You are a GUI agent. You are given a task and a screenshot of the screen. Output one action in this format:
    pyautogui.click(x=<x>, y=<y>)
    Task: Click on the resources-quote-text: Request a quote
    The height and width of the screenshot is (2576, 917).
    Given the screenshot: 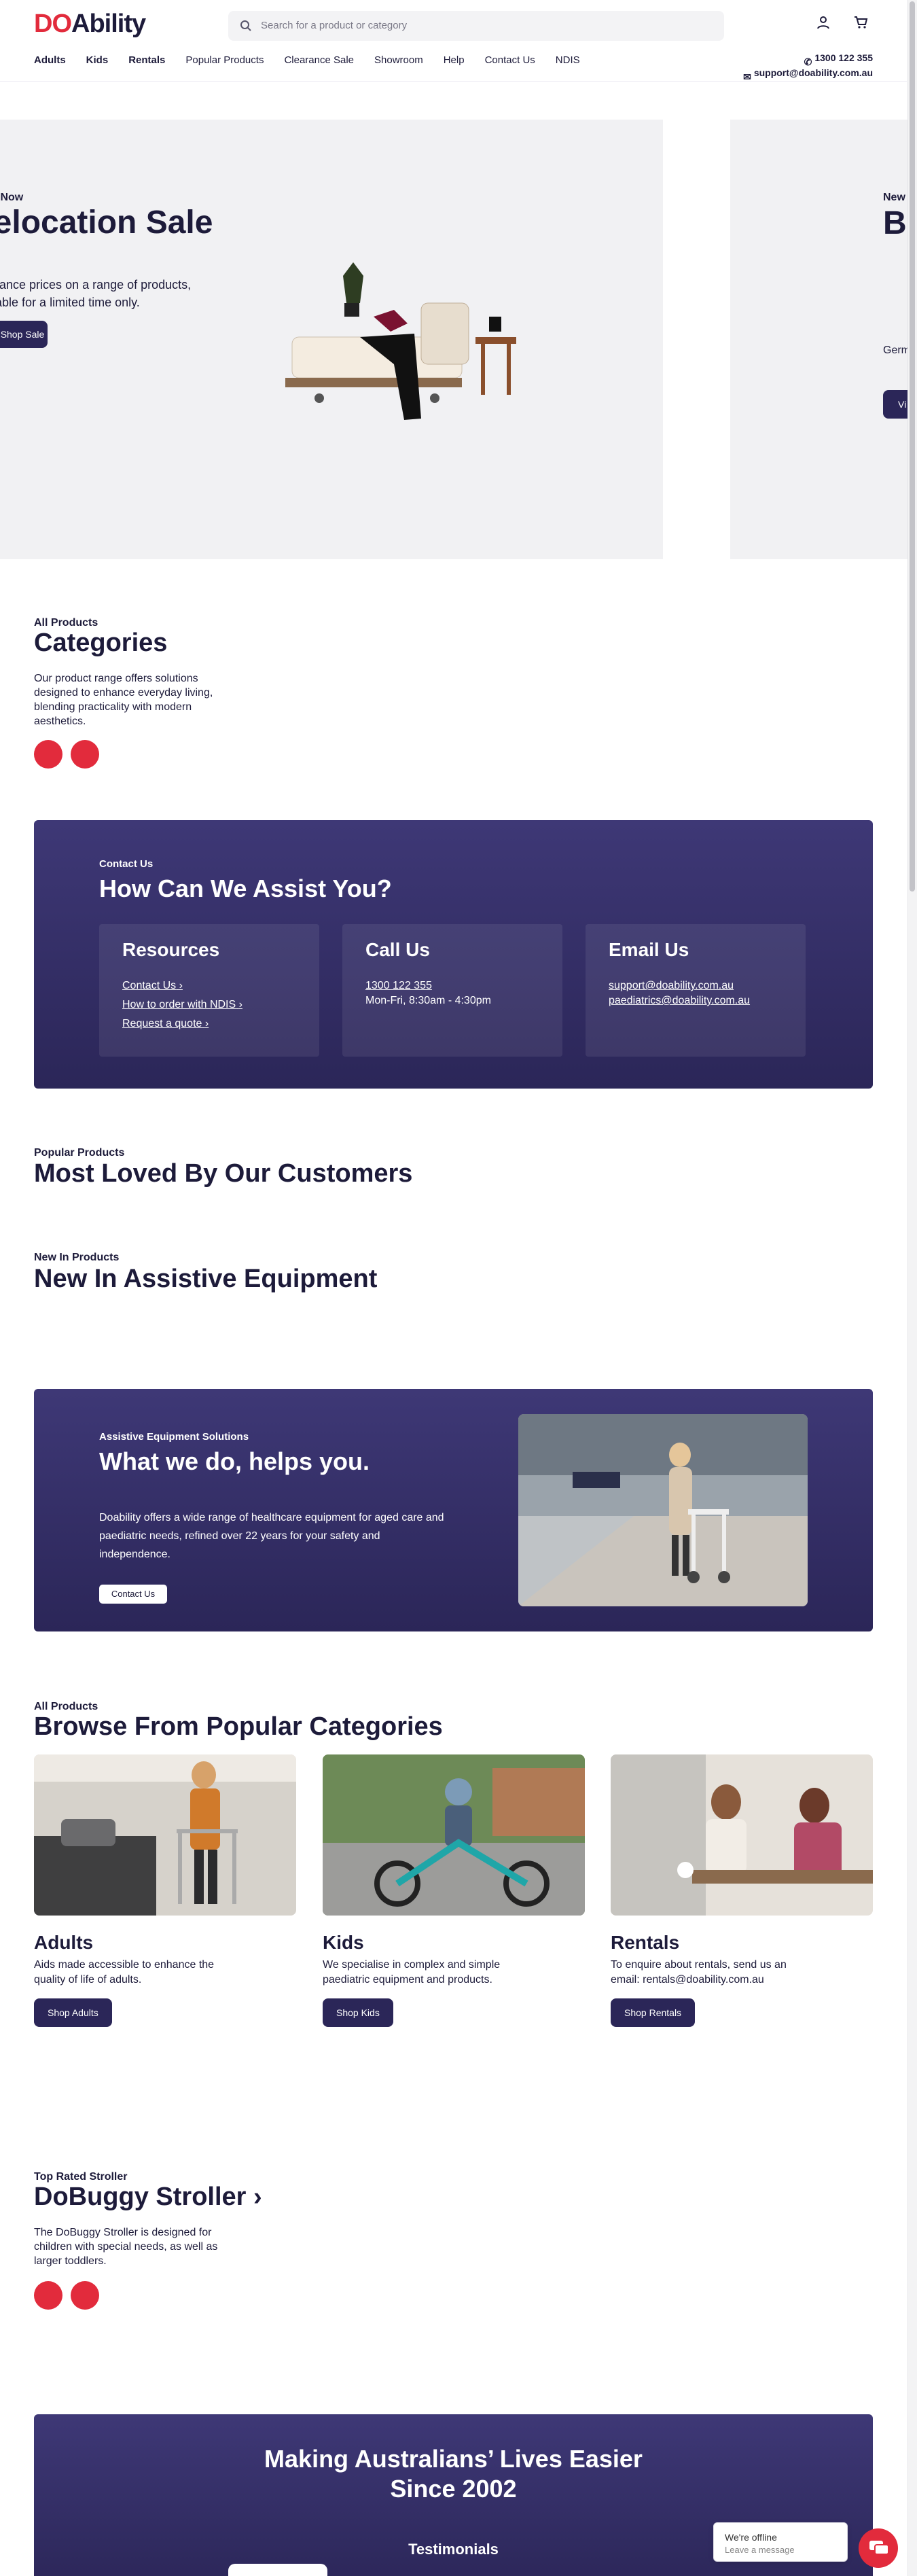 What is the action you would take?
    pyautogui.click(x=162, y=1023)
    